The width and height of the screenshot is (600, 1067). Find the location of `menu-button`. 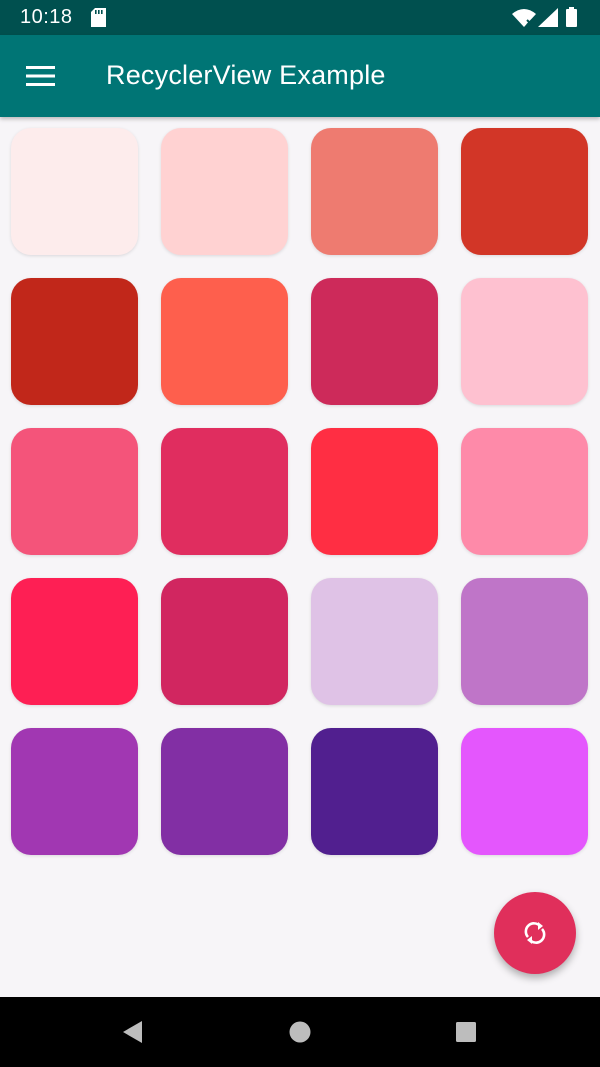

menu-button is located at coordinates (41, 76).